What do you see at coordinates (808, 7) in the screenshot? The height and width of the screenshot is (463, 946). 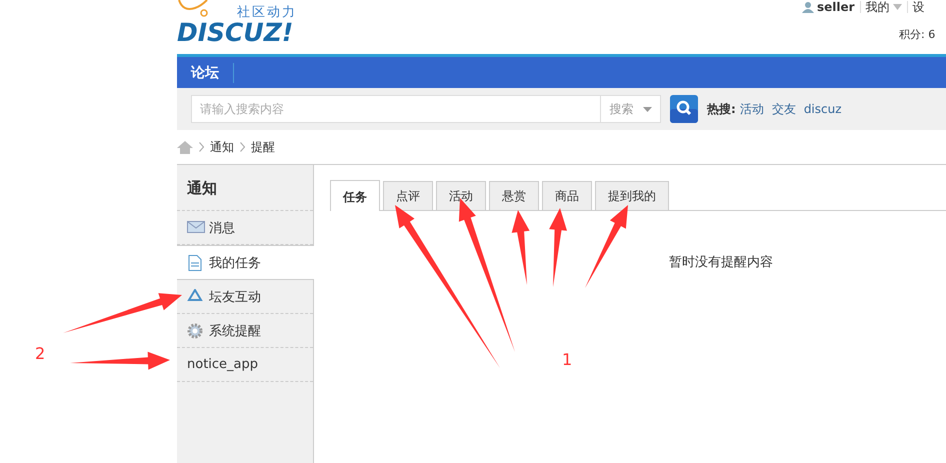 I see `user-icon` at bounding box center [808, 7].